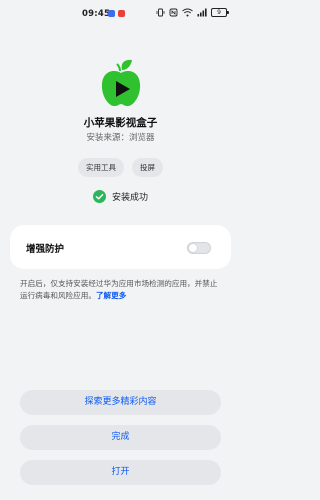 The width and height of the screenshot is (320, 500). I want to click on wifi-icon, so click(187, 12).